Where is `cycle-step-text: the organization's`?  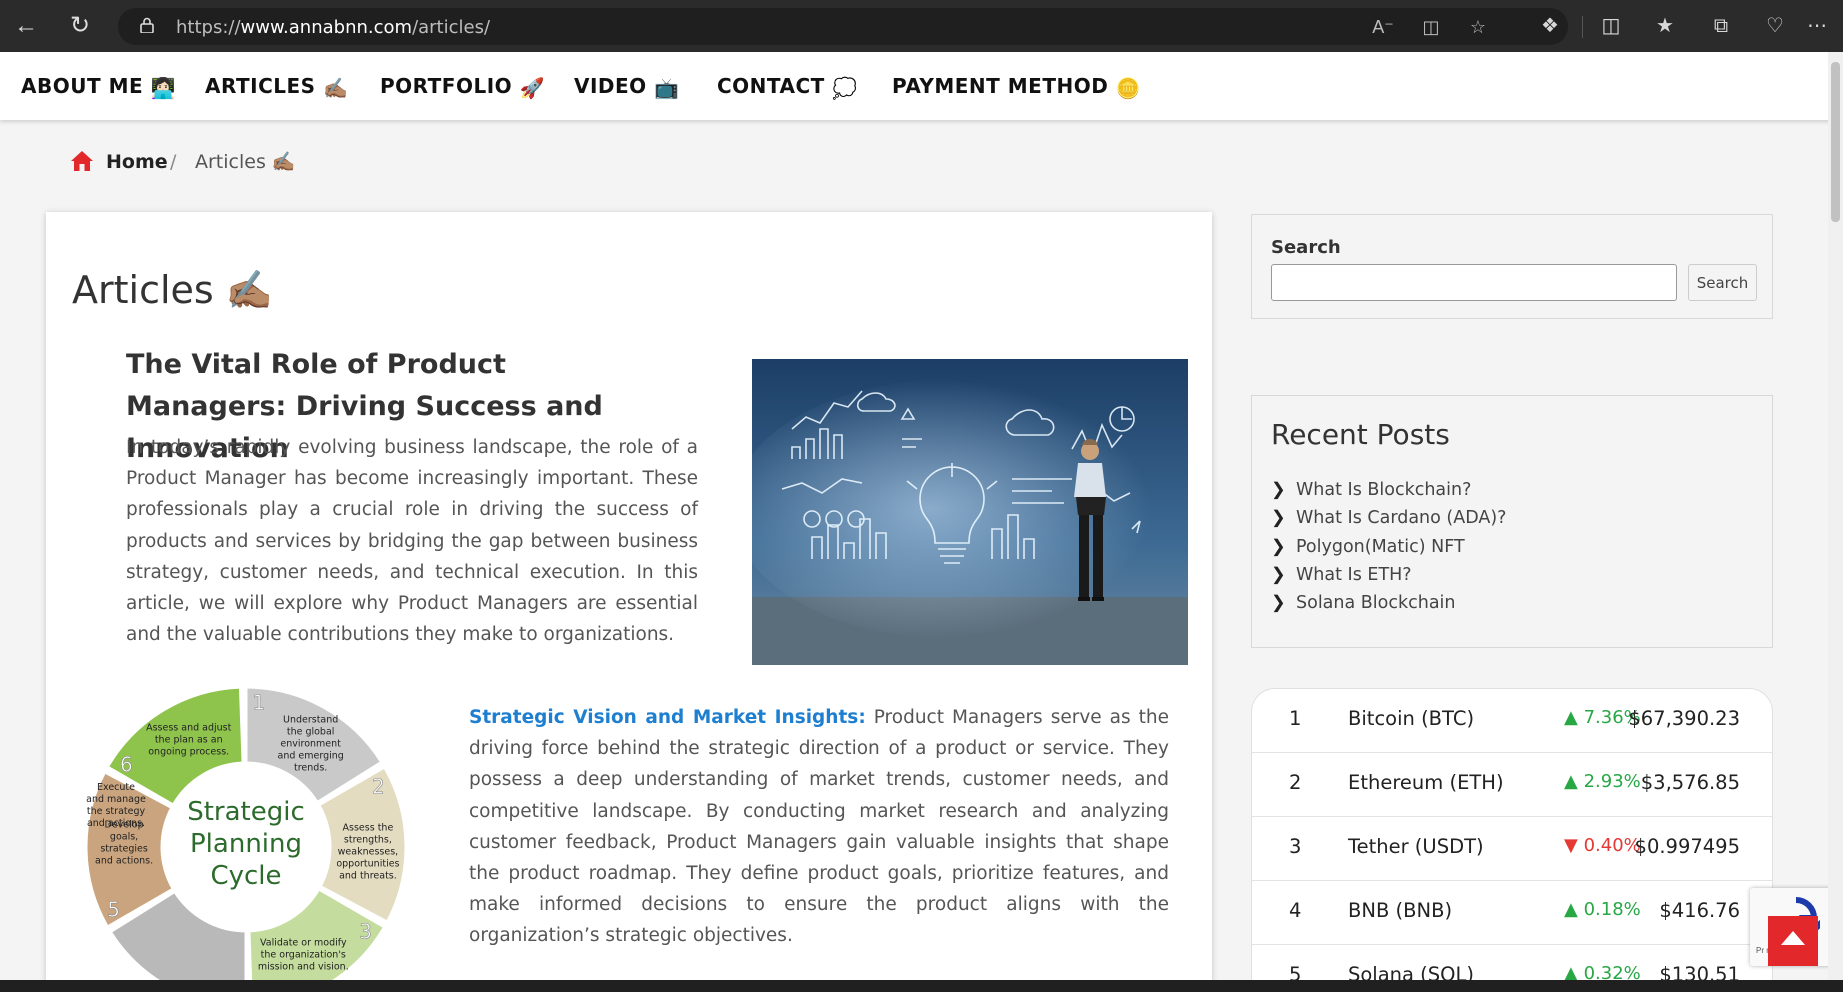
cycle-step-text: the organization's is located at coordinates (303, 955).